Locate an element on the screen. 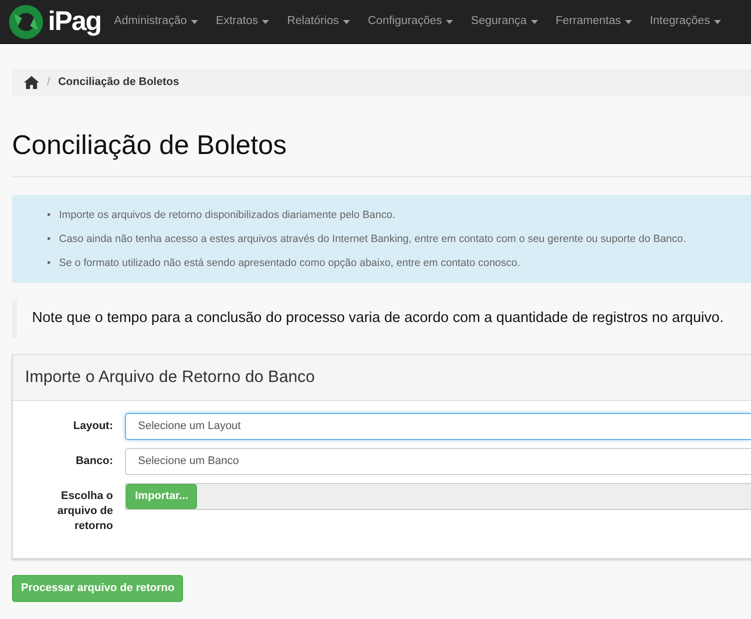 This screenshot has height=619, width=751. nav-menu-item: Configurações is located at coordinates (410, 21).